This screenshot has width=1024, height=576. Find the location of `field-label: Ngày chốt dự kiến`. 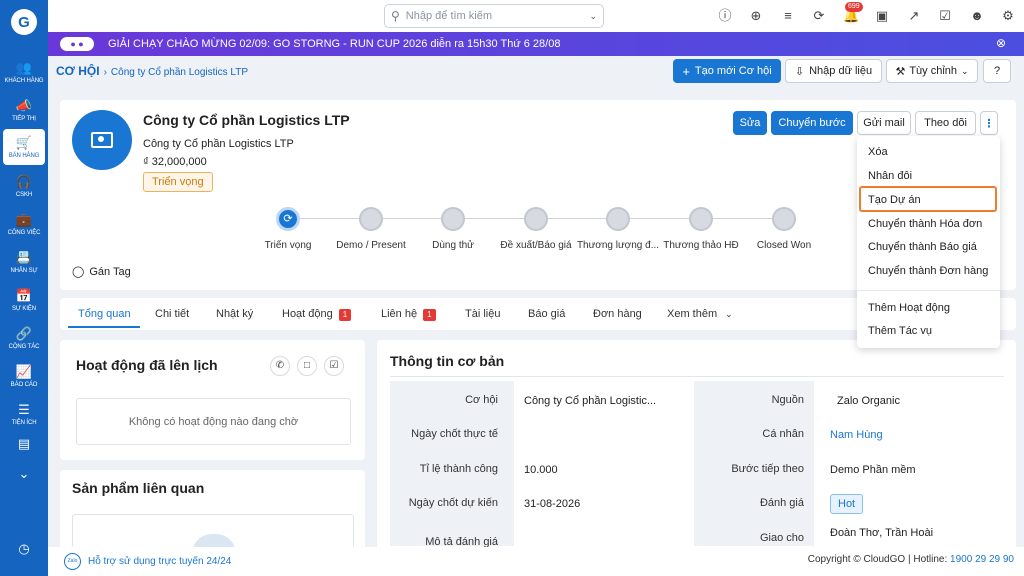

field-label: Ngày chốt dự kiến is located at coordinates (453, 503).